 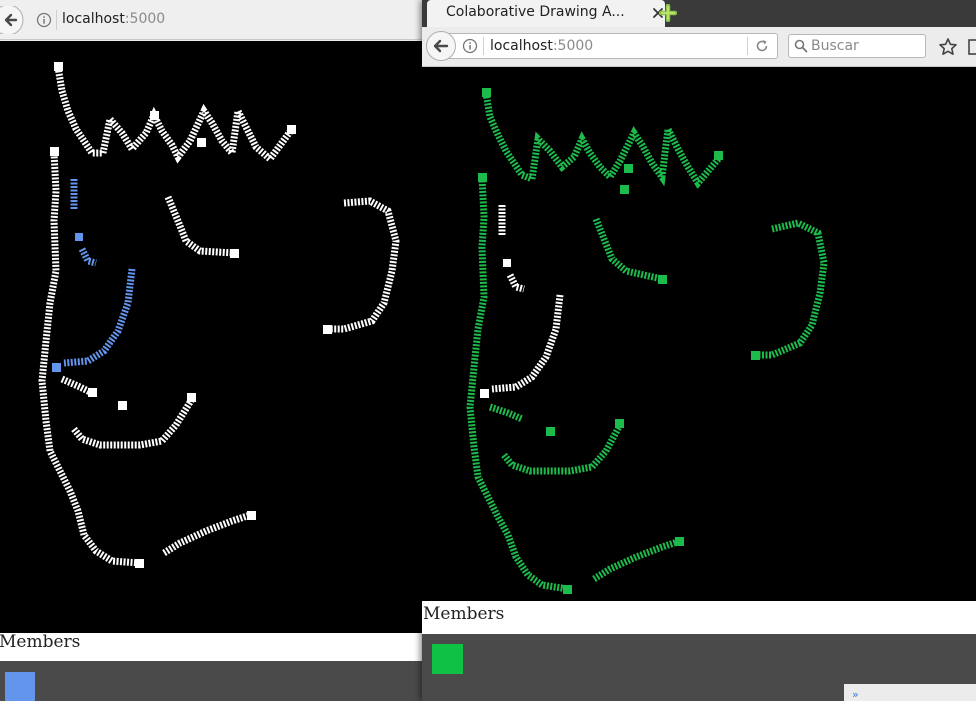 I want to click on left-member-swatch, so click(x=20, y=686).